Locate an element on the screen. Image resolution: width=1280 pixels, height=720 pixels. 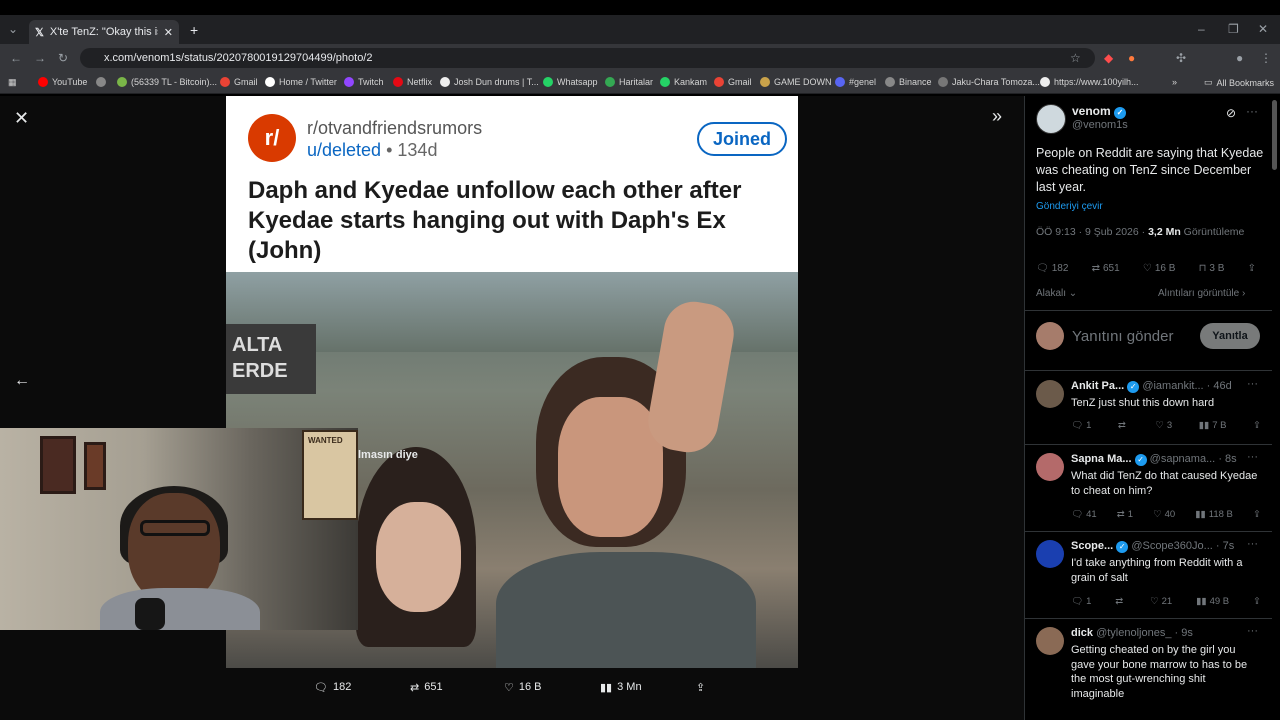
bookmark-whatsapp: Whatsapp is located at coordinates (570, 82).